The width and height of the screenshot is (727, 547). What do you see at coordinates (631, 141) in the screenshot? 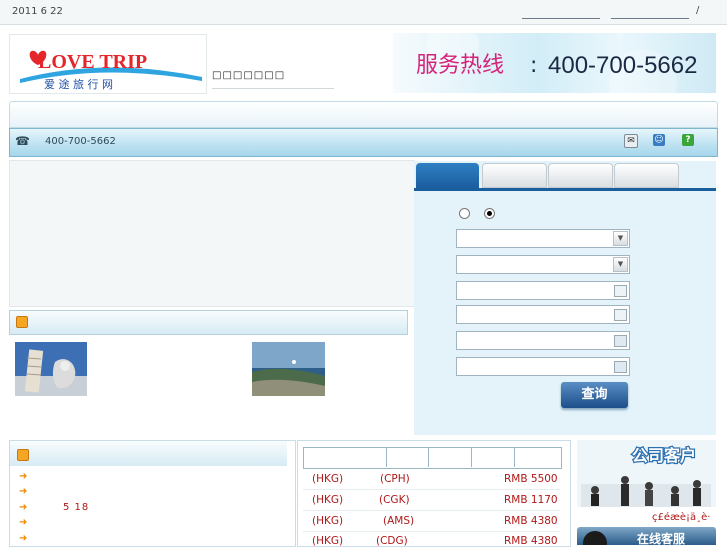
I see `email-icon: ✉` at bounding box center [631, 141].